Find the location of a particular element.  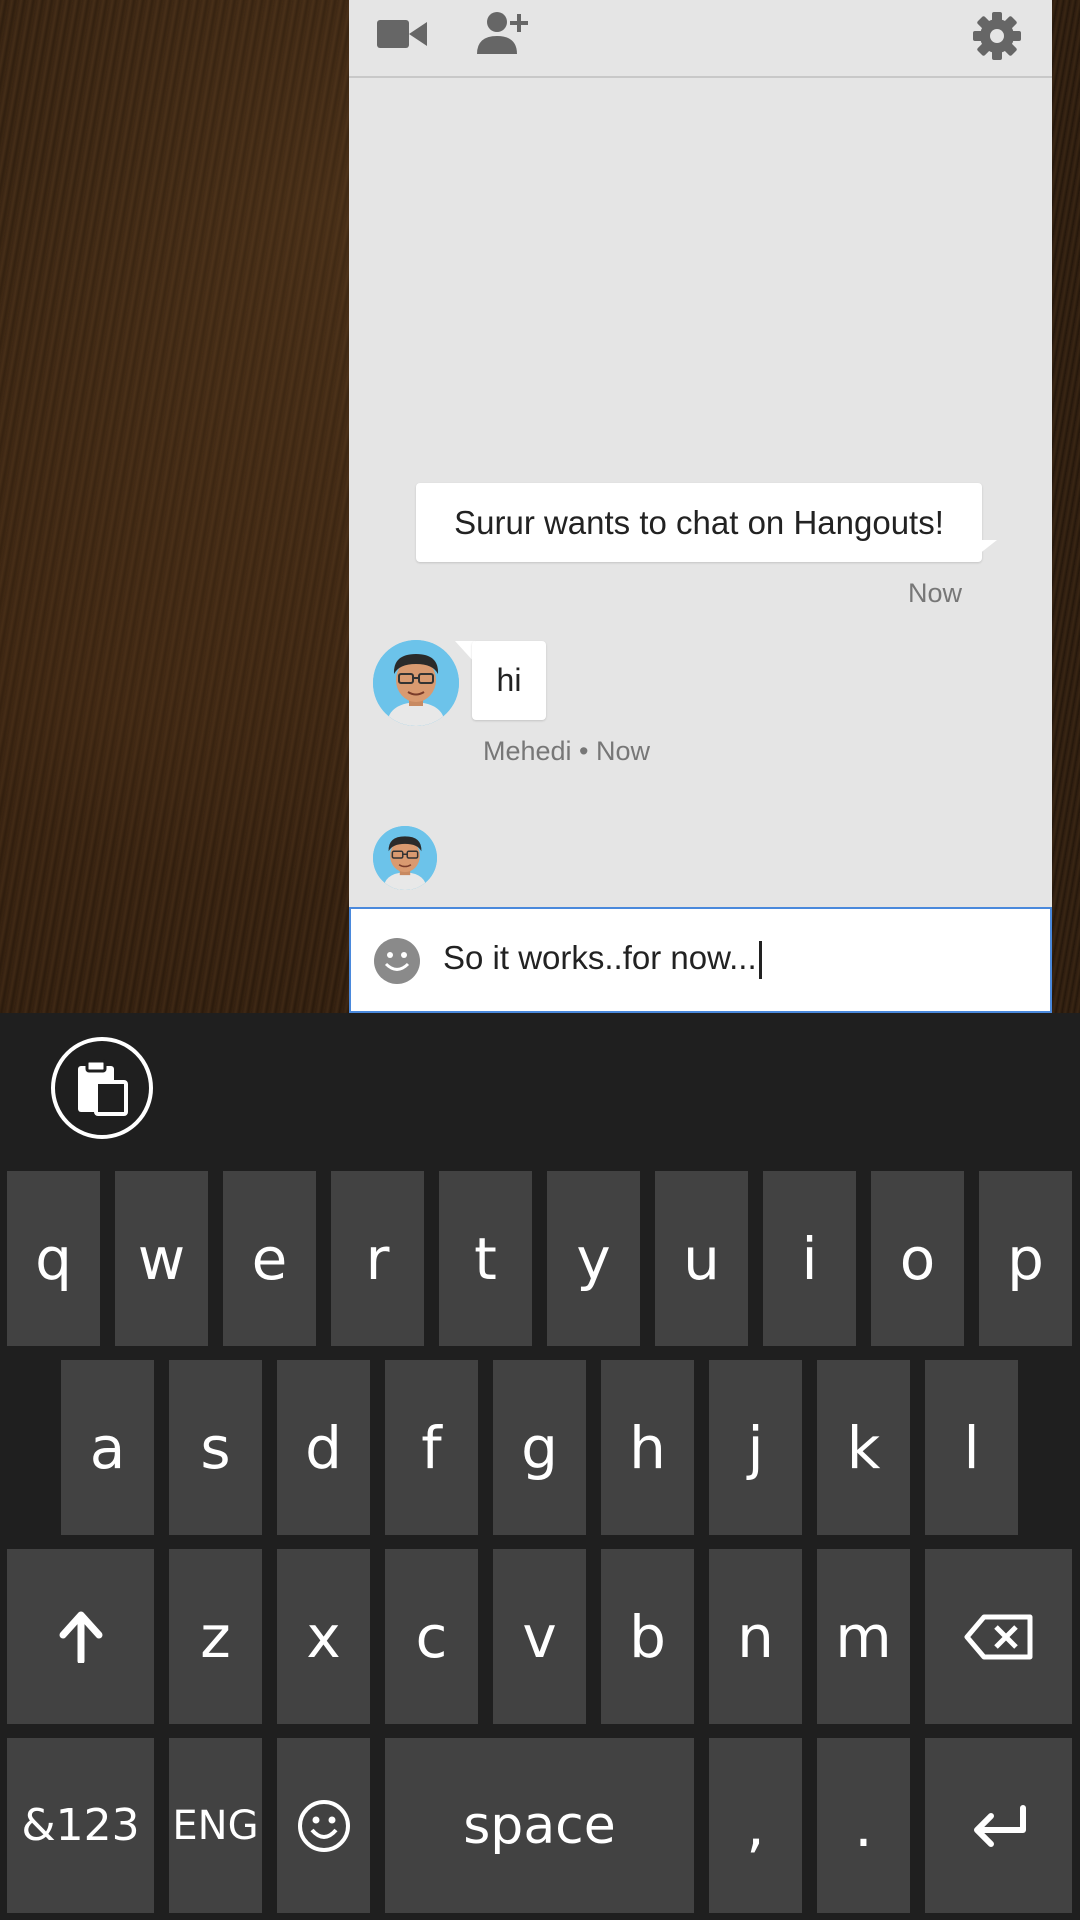

key-label: j is located at coordinates (755, 1447).